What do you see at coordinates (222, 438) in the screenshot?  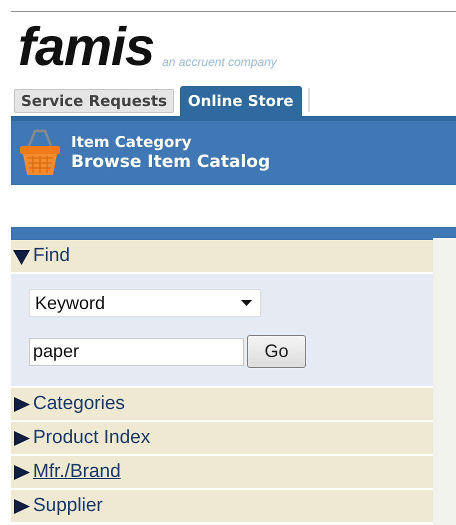 I see `section-header: Product Index` at bounding box center [222, 438].